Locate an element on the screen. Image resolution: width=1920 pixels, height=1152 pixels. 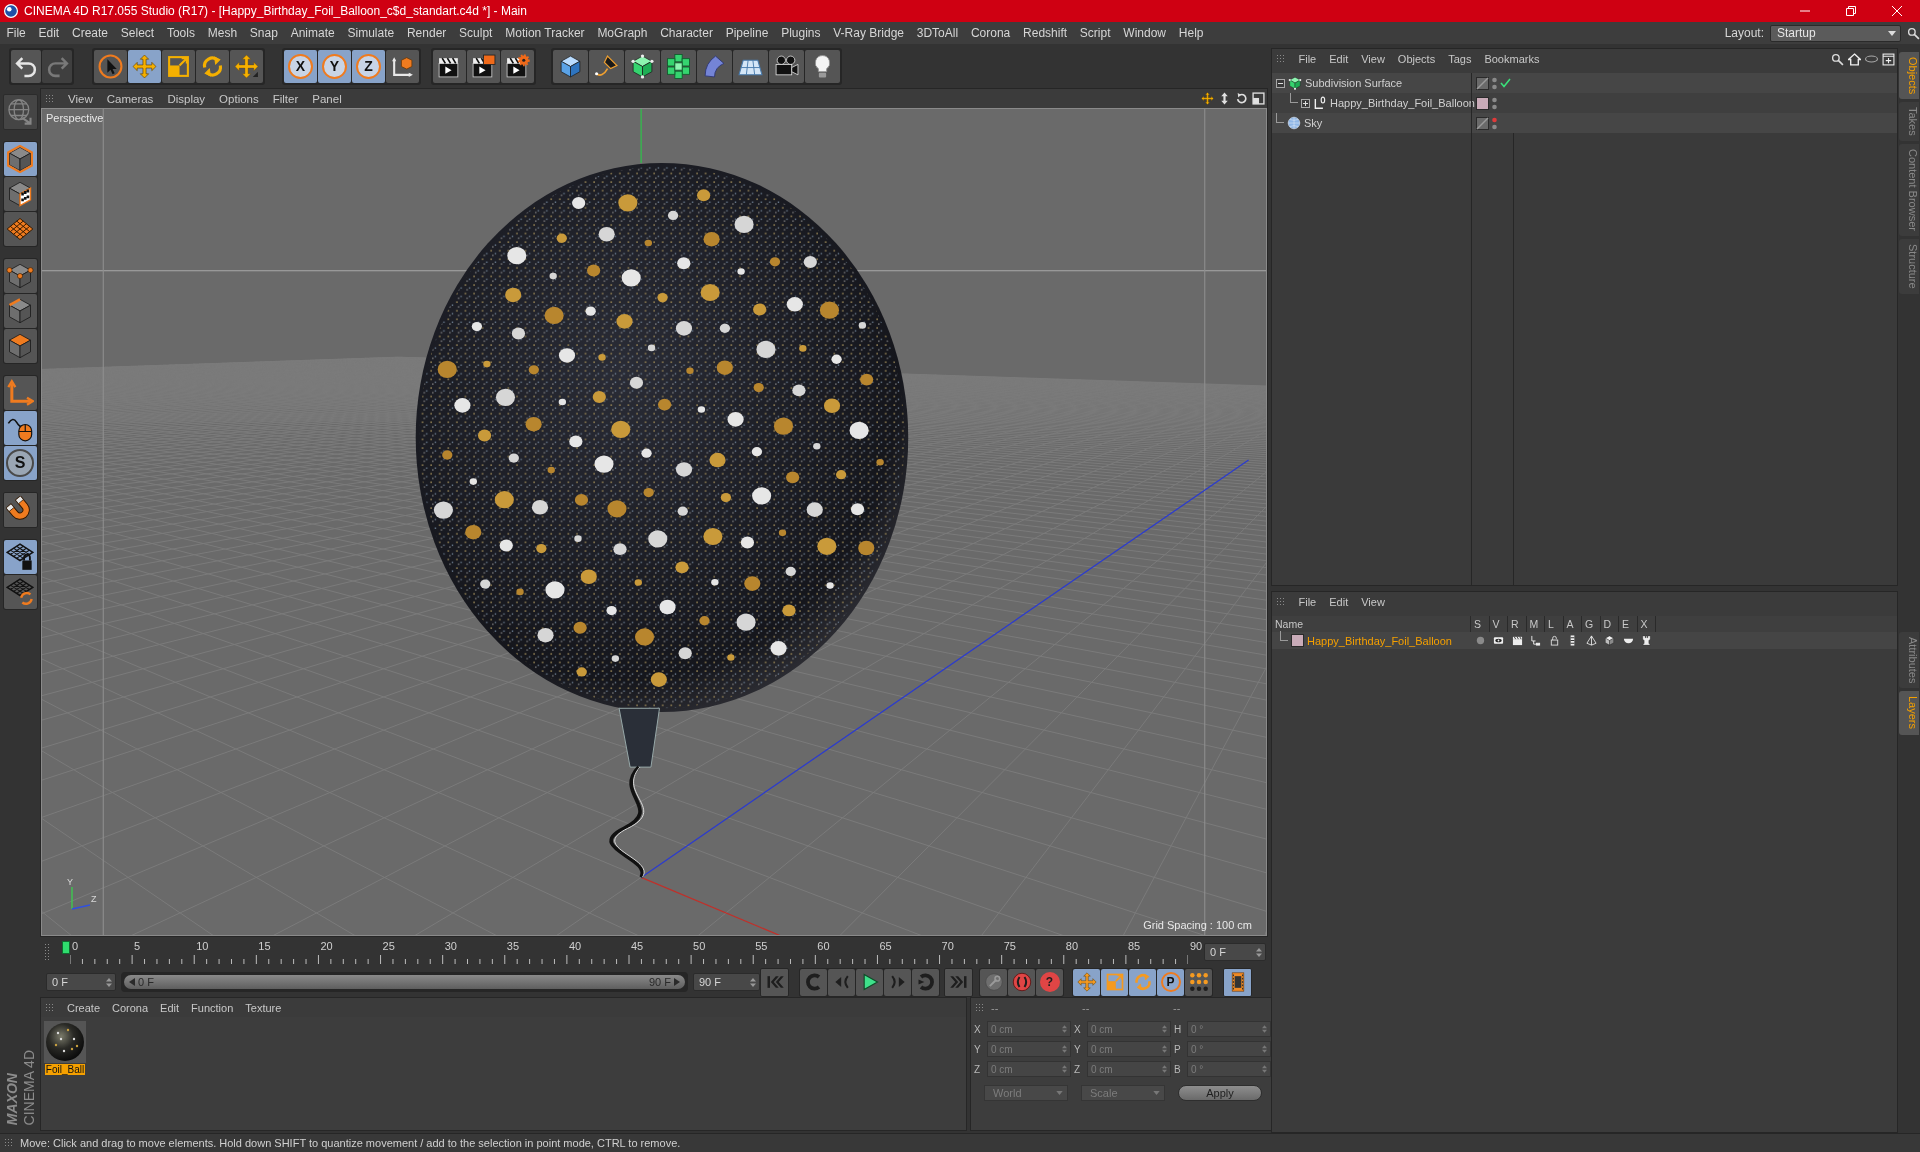
menu-item: Simulate is located at coordinates (371, 33).